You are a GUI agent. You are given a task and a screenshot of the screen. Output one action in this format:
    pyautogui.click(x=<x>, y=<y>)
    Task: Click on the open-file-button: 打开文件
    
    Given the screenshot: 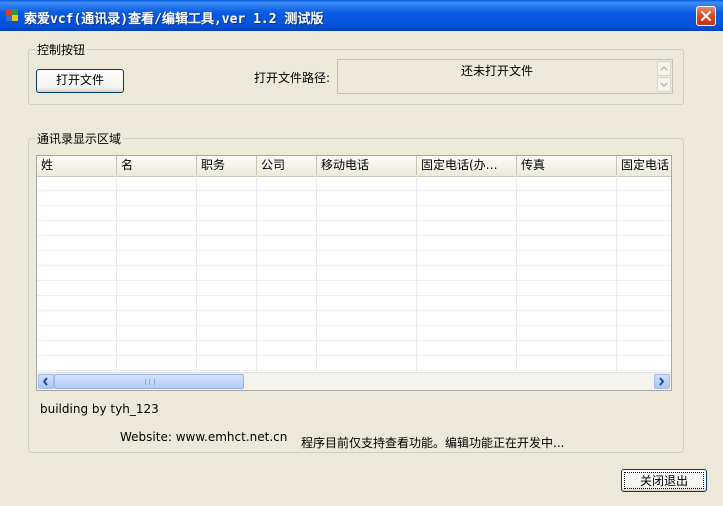 What is the action you would take?
    pyautogui.click(x=80, y=81)
    